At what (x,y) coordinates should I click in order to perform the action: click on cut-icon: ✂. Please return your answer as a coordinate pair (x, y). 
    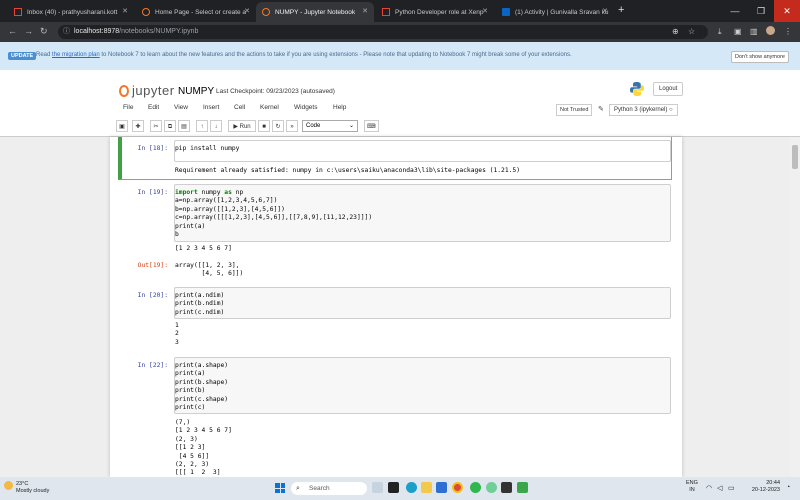
    Looking at the image, I should click on (156, 126).